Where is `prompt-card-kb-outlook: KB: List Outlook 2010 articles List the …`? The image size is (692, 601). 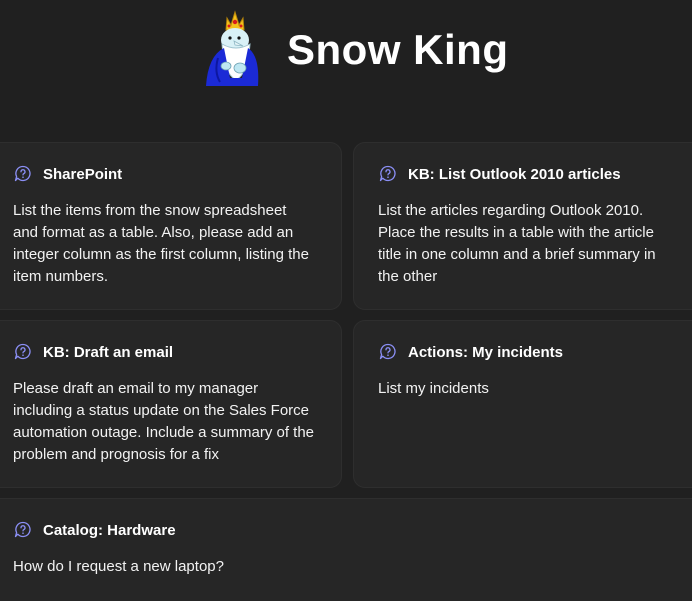
prompt-card-kb-outlook: KB: List Outlook 2010 articles List the … is located at coordinates (522, 226).